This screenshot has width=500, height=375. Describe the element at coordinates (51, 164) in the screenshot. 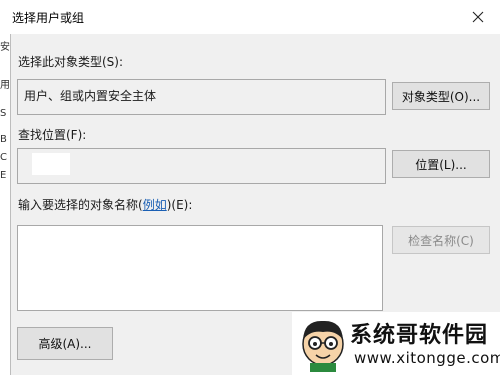

I see `redacted-location` at that location.